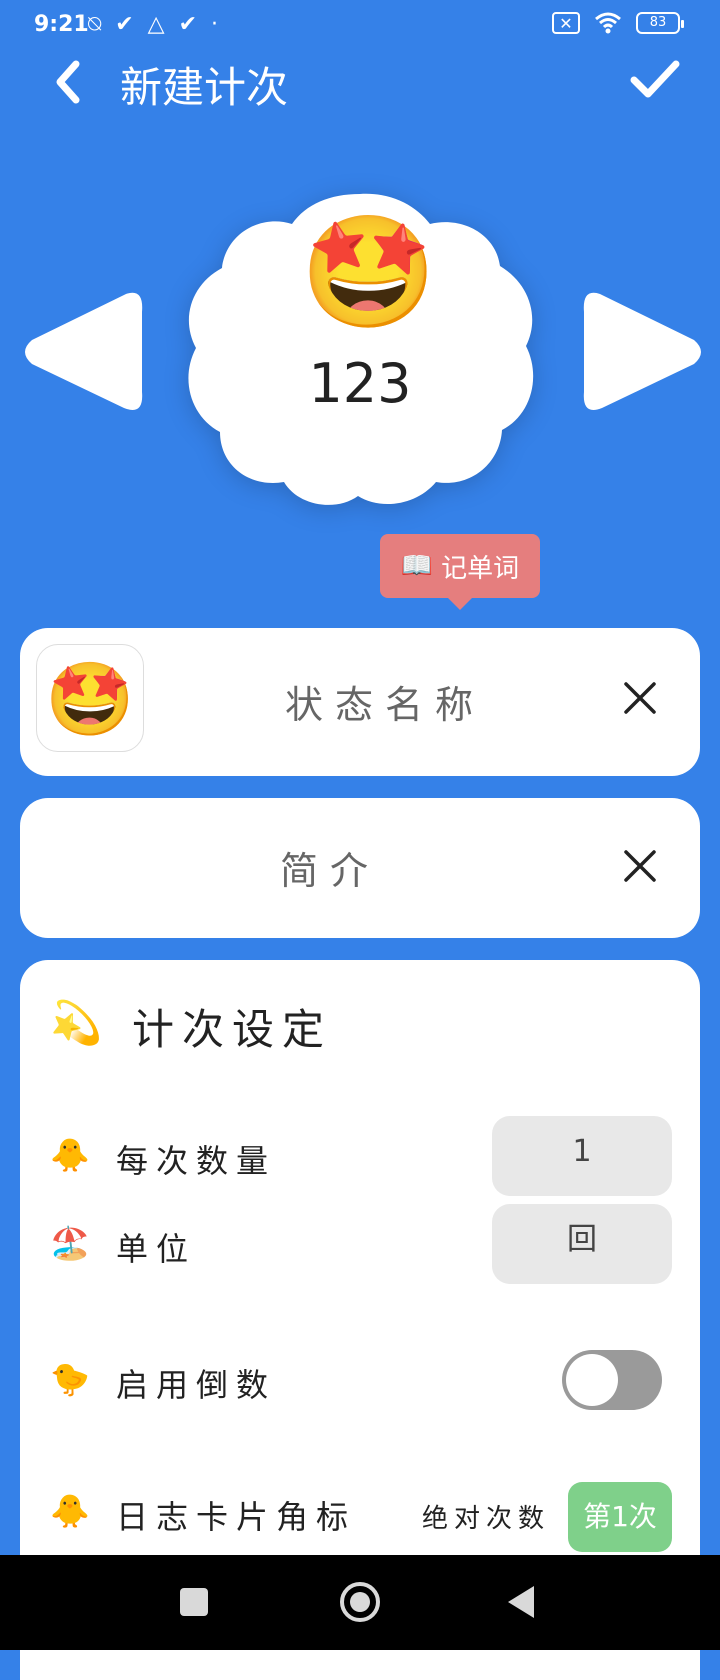 This screenshot has height=1680, width=720. What do you see at coordinates (620, 1517) in the screenshot?
I see `badge-preview: 第1次` at bounding box center [620, 1517].